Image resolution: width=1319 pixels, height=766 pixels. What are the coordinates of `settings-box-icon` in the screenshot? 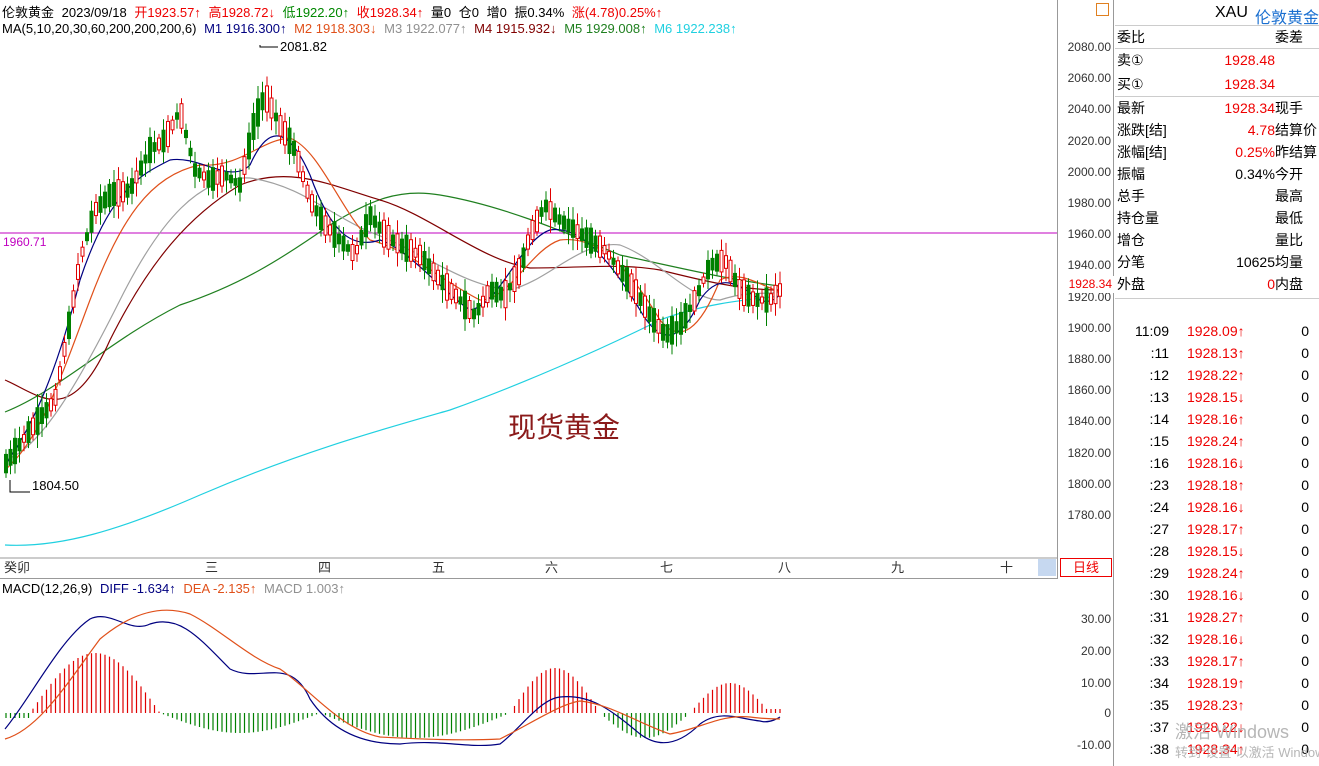 It's located at (1102, 9).